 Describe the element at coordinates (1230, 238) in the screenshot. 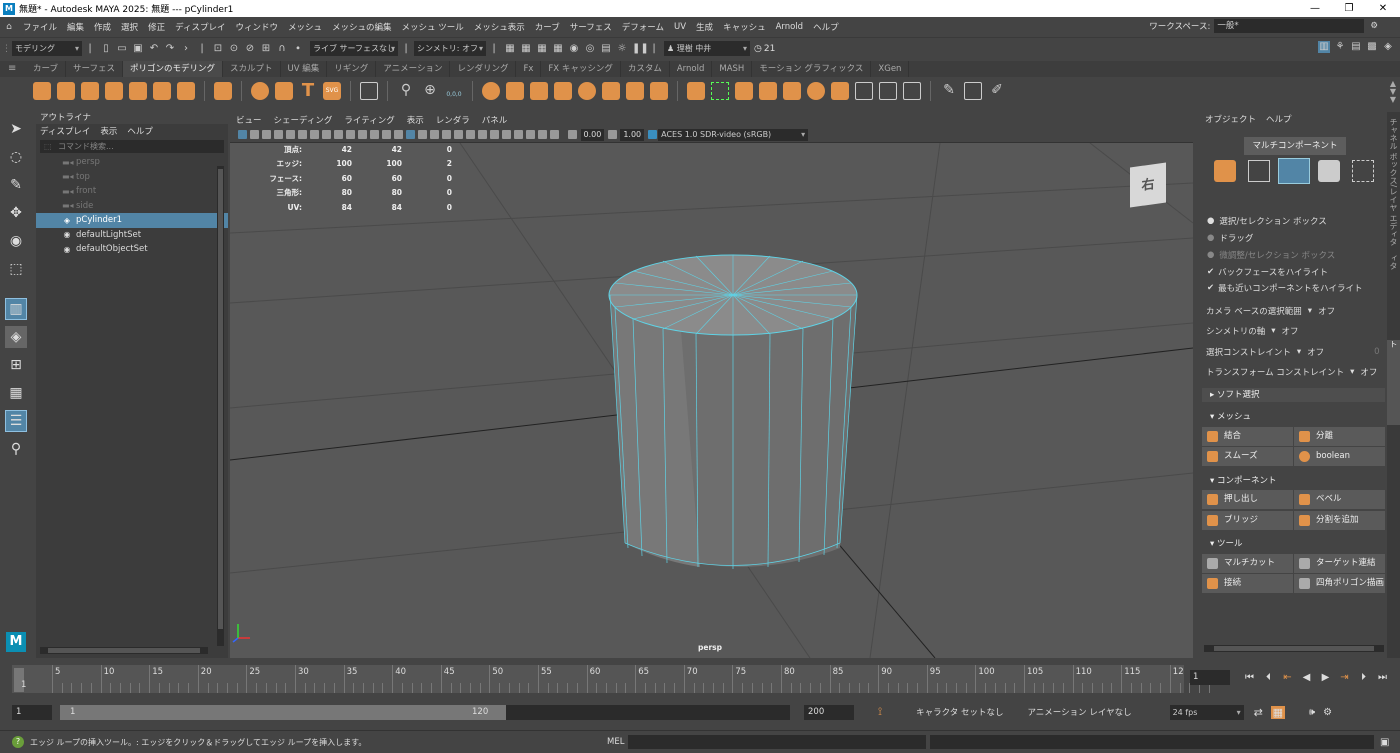

I see `drag-option: ● ドラッグ` at that location.